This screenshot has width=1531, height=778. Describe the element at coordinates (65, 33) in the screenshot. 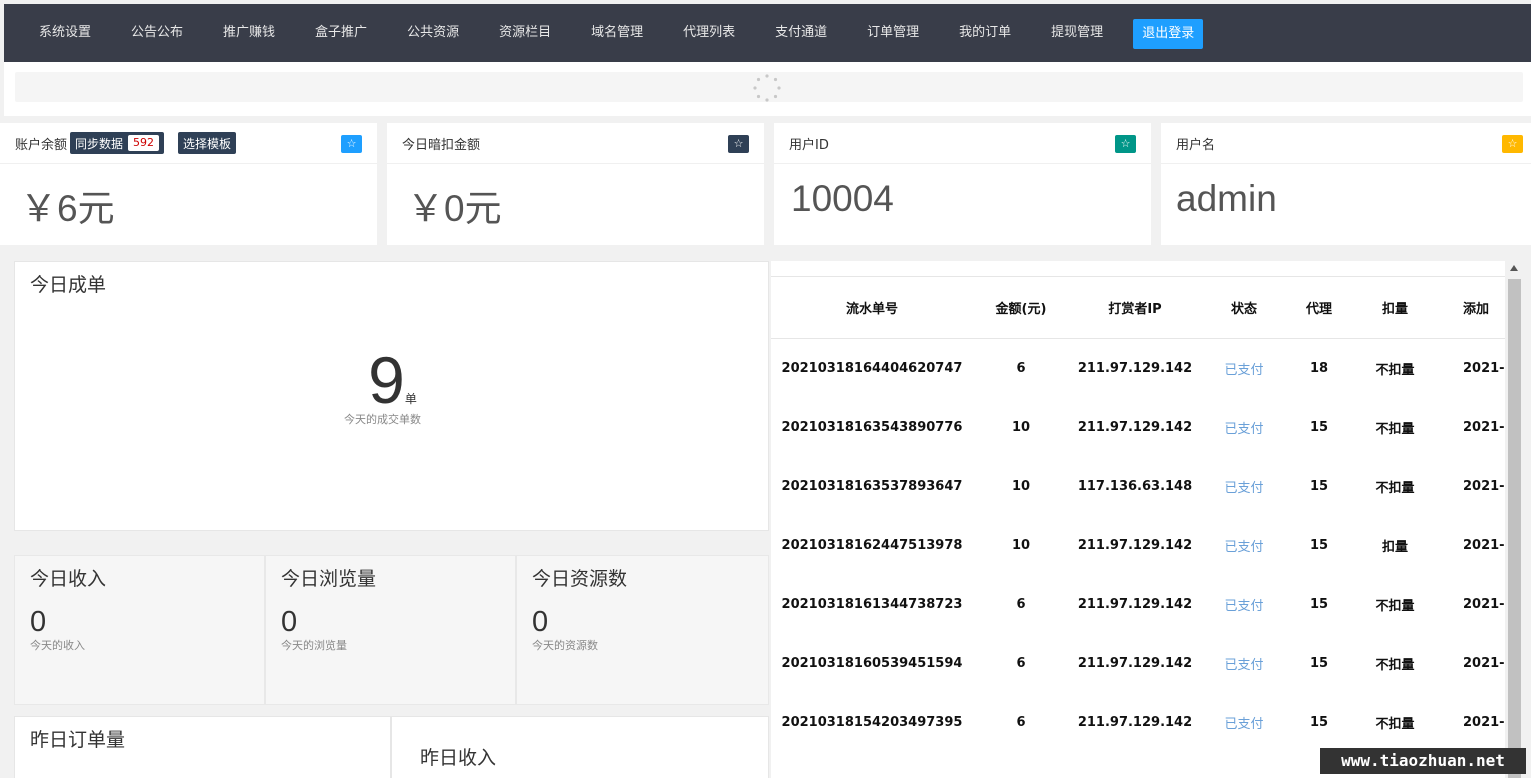

I see `nav-system-settings: 系统设置` at that location.